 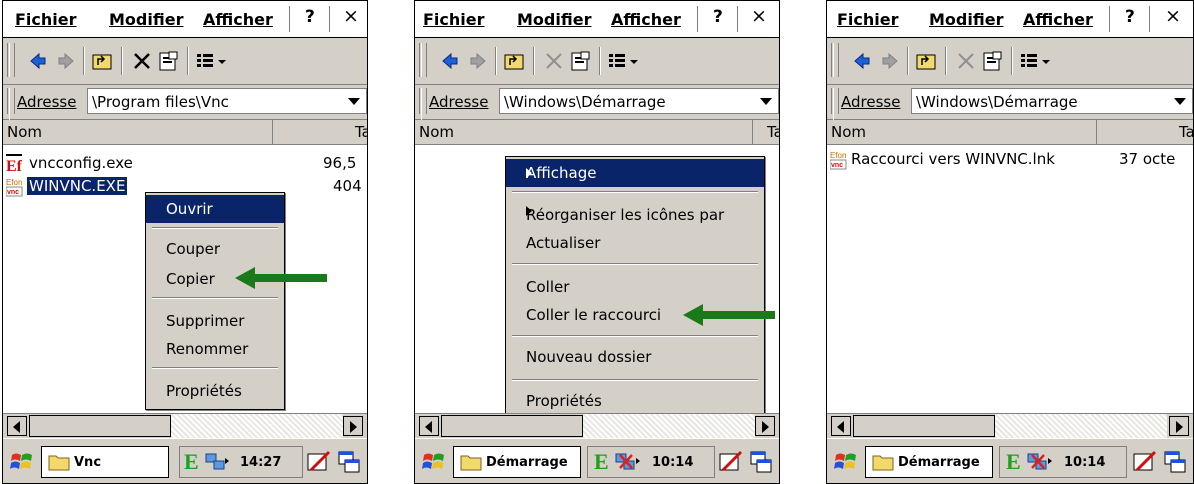 What do you see at coordinates (215, 209) in the screenshot?
I see `context-item-ouvrir: Ouvrir` at bounding box center [215, 209].